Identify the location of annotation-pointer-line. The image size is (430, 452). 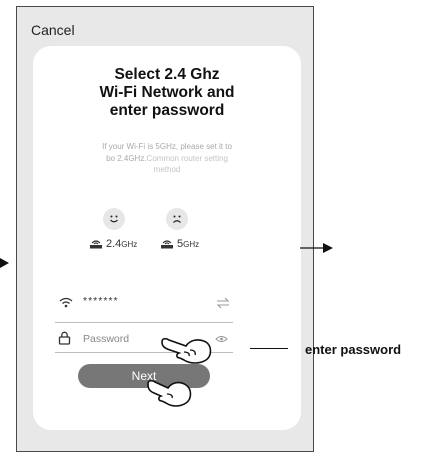
(269, 348).